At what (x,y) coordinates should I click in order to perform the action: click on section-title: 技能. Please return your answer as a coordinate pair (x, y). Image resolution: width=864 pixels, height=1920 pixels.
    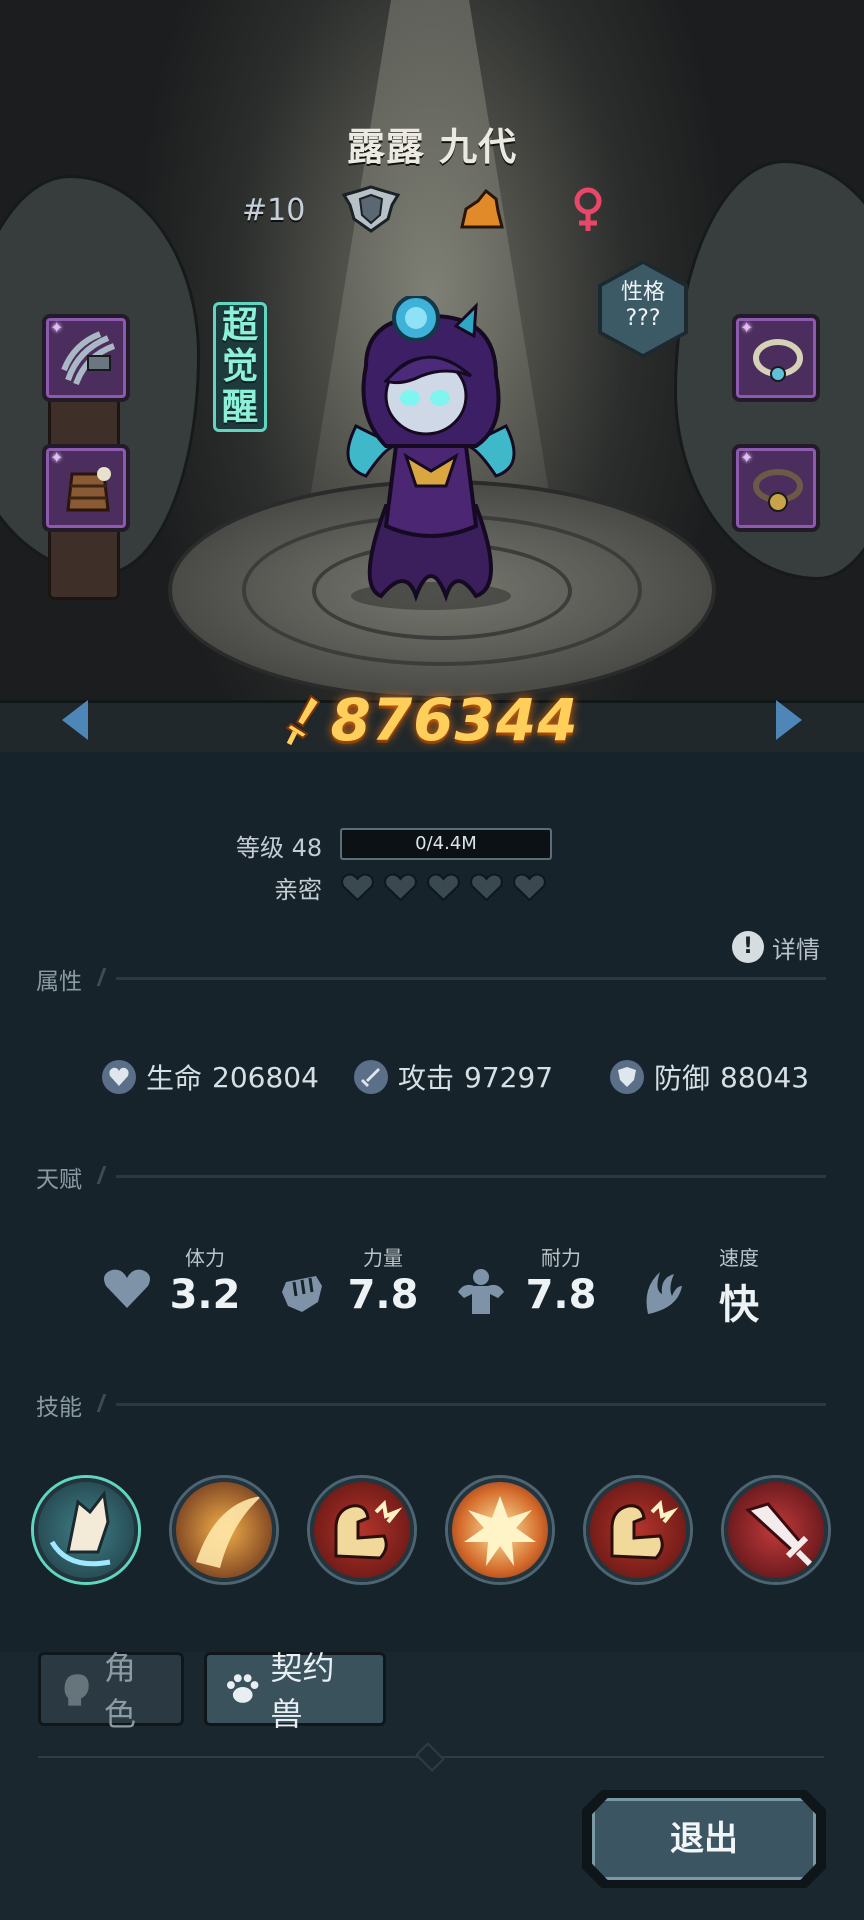
    Looking at the image, I should click on (59, 1408).